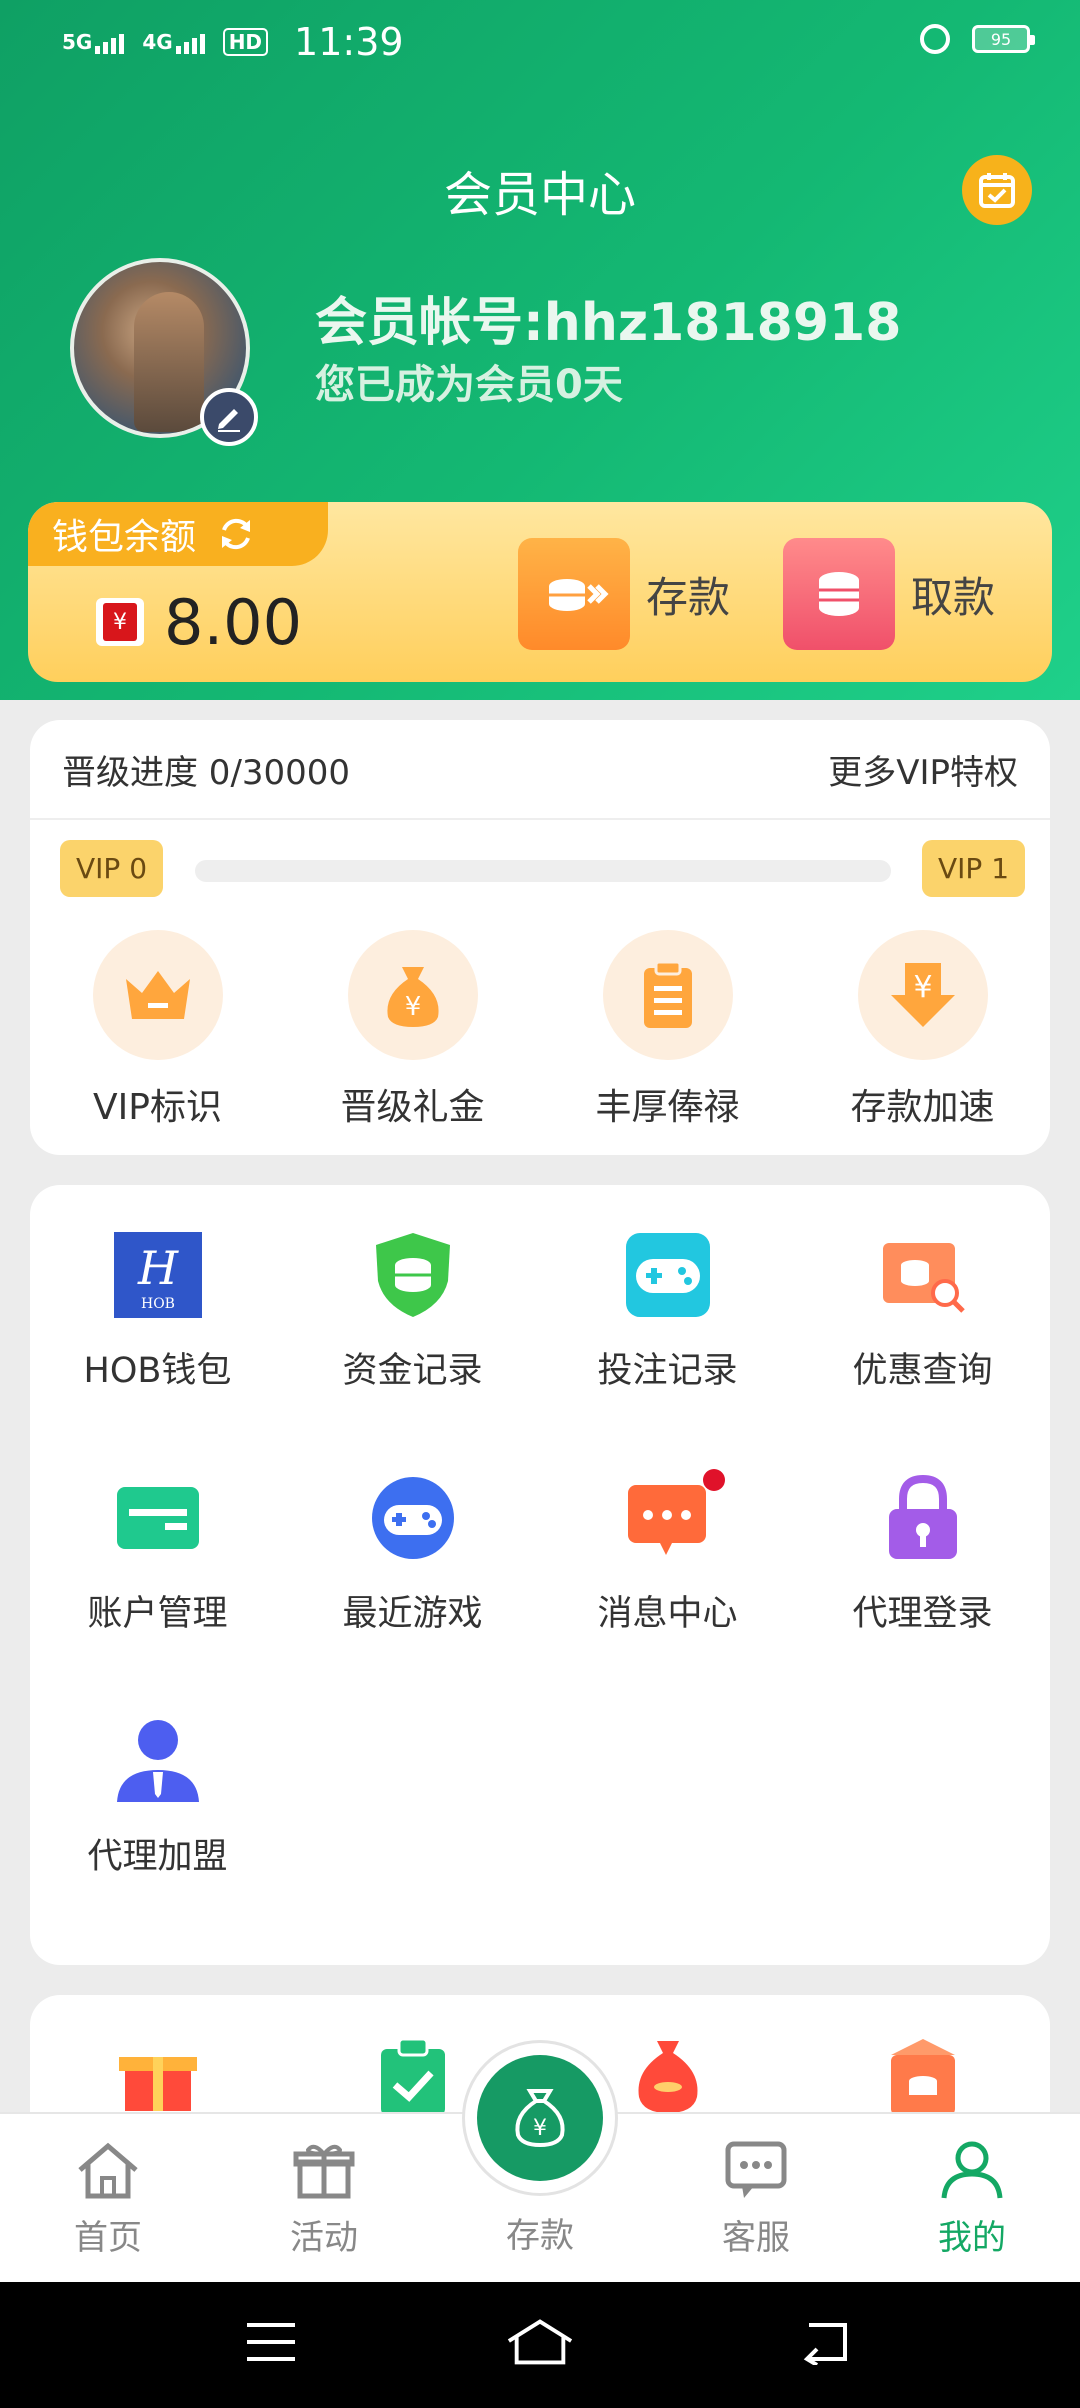 The width and height of the screenshot is (1080, 2408). Describe the element at coordinates (157, 1614) in the screenshot. I see `menu-label: 账户管理` at that location.